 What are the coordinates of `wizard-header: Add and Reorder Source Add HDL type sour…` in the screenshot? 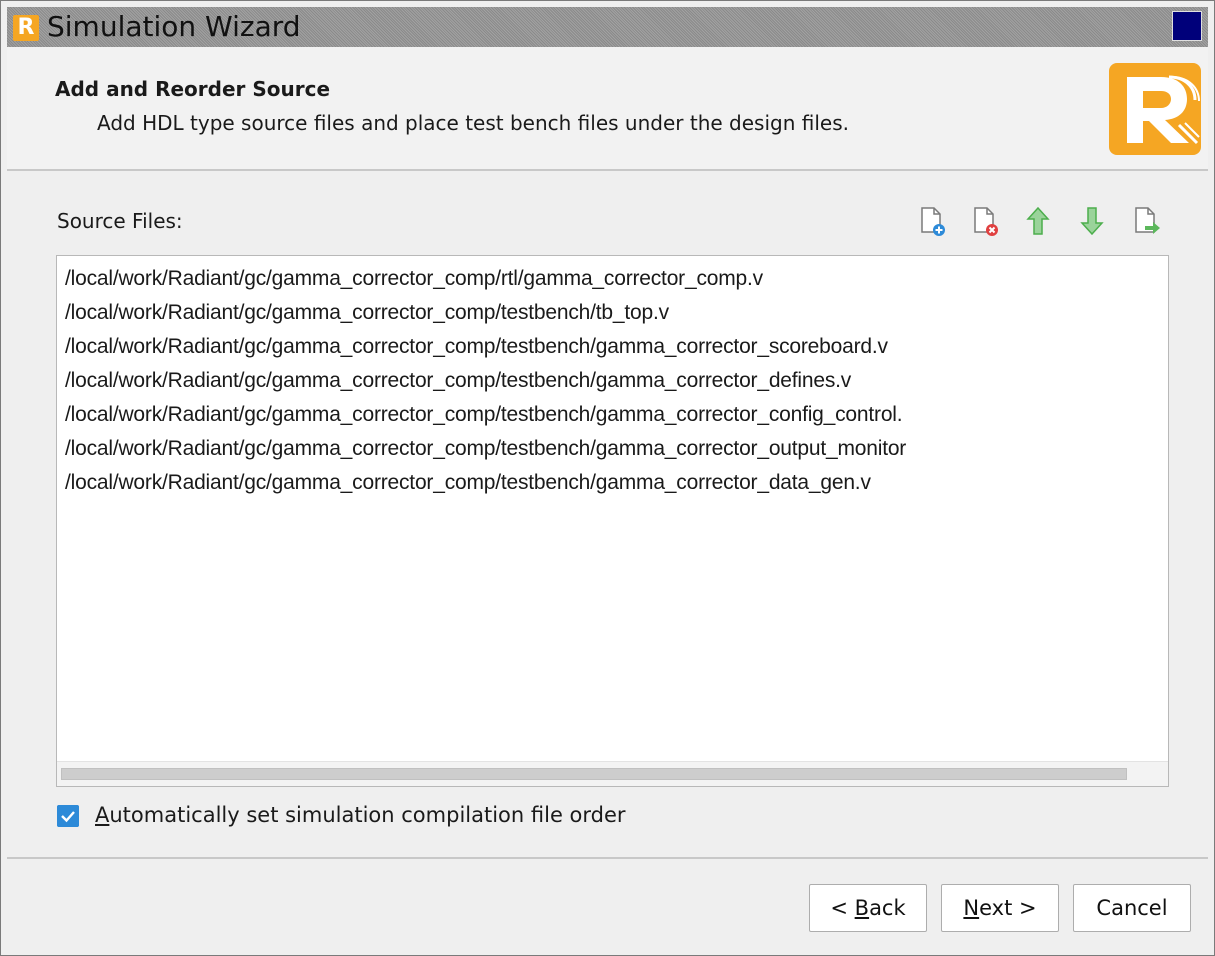 It's located at (607, 109).